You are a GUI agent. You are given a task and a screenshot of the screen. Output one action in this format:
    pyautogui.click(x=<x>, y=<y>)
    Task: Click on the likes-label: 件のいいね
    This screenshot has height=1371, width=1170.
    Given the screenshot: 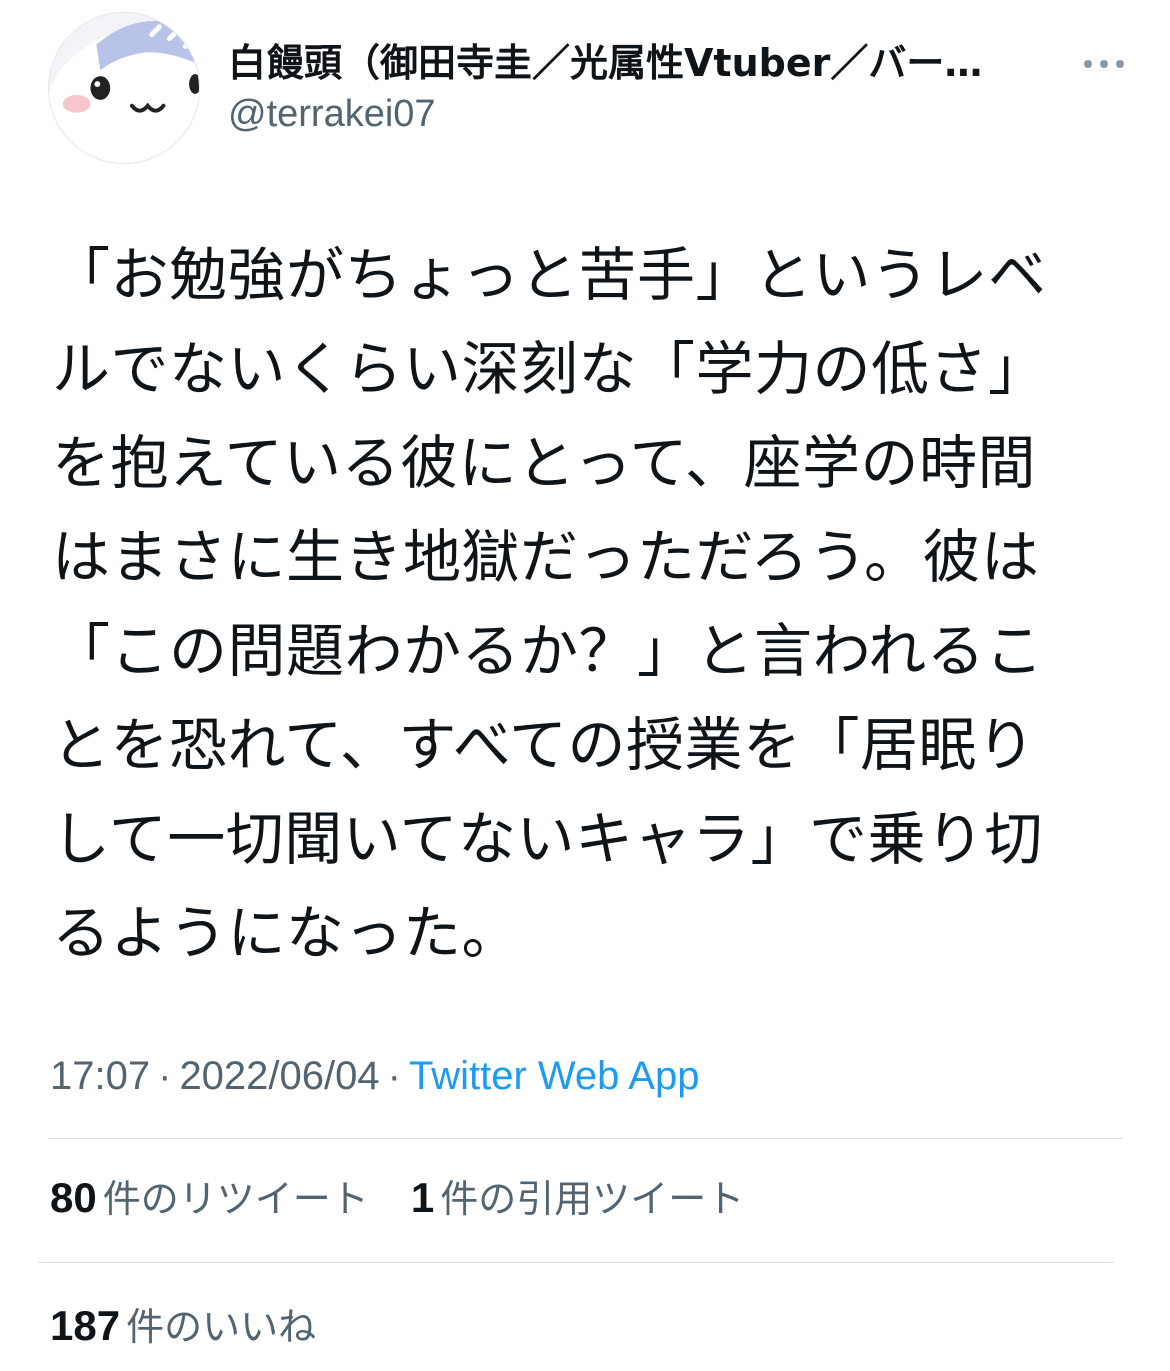 What is the action you would take?
    pyautogui.click(x=221, y=1327)
    